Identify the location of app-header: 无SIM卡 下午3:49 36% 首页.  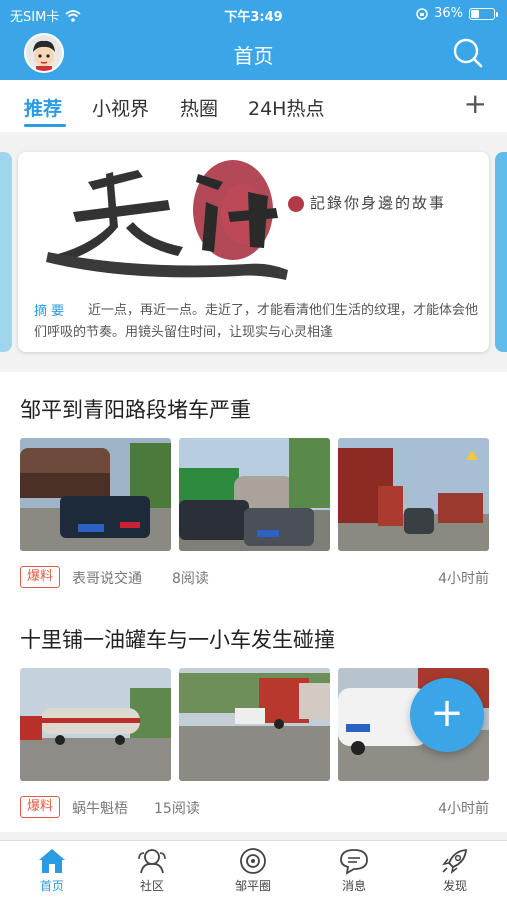
(253, 40).